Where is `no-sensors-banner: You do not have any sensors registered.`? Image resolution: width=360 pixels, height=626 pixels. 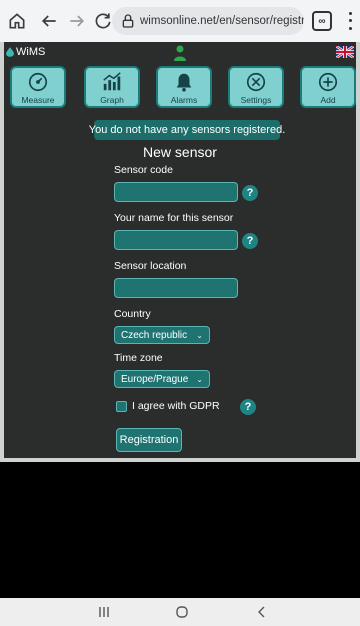 no-sensors-banner: You do not have any sensors registered. is located at coordinates (187, 130).